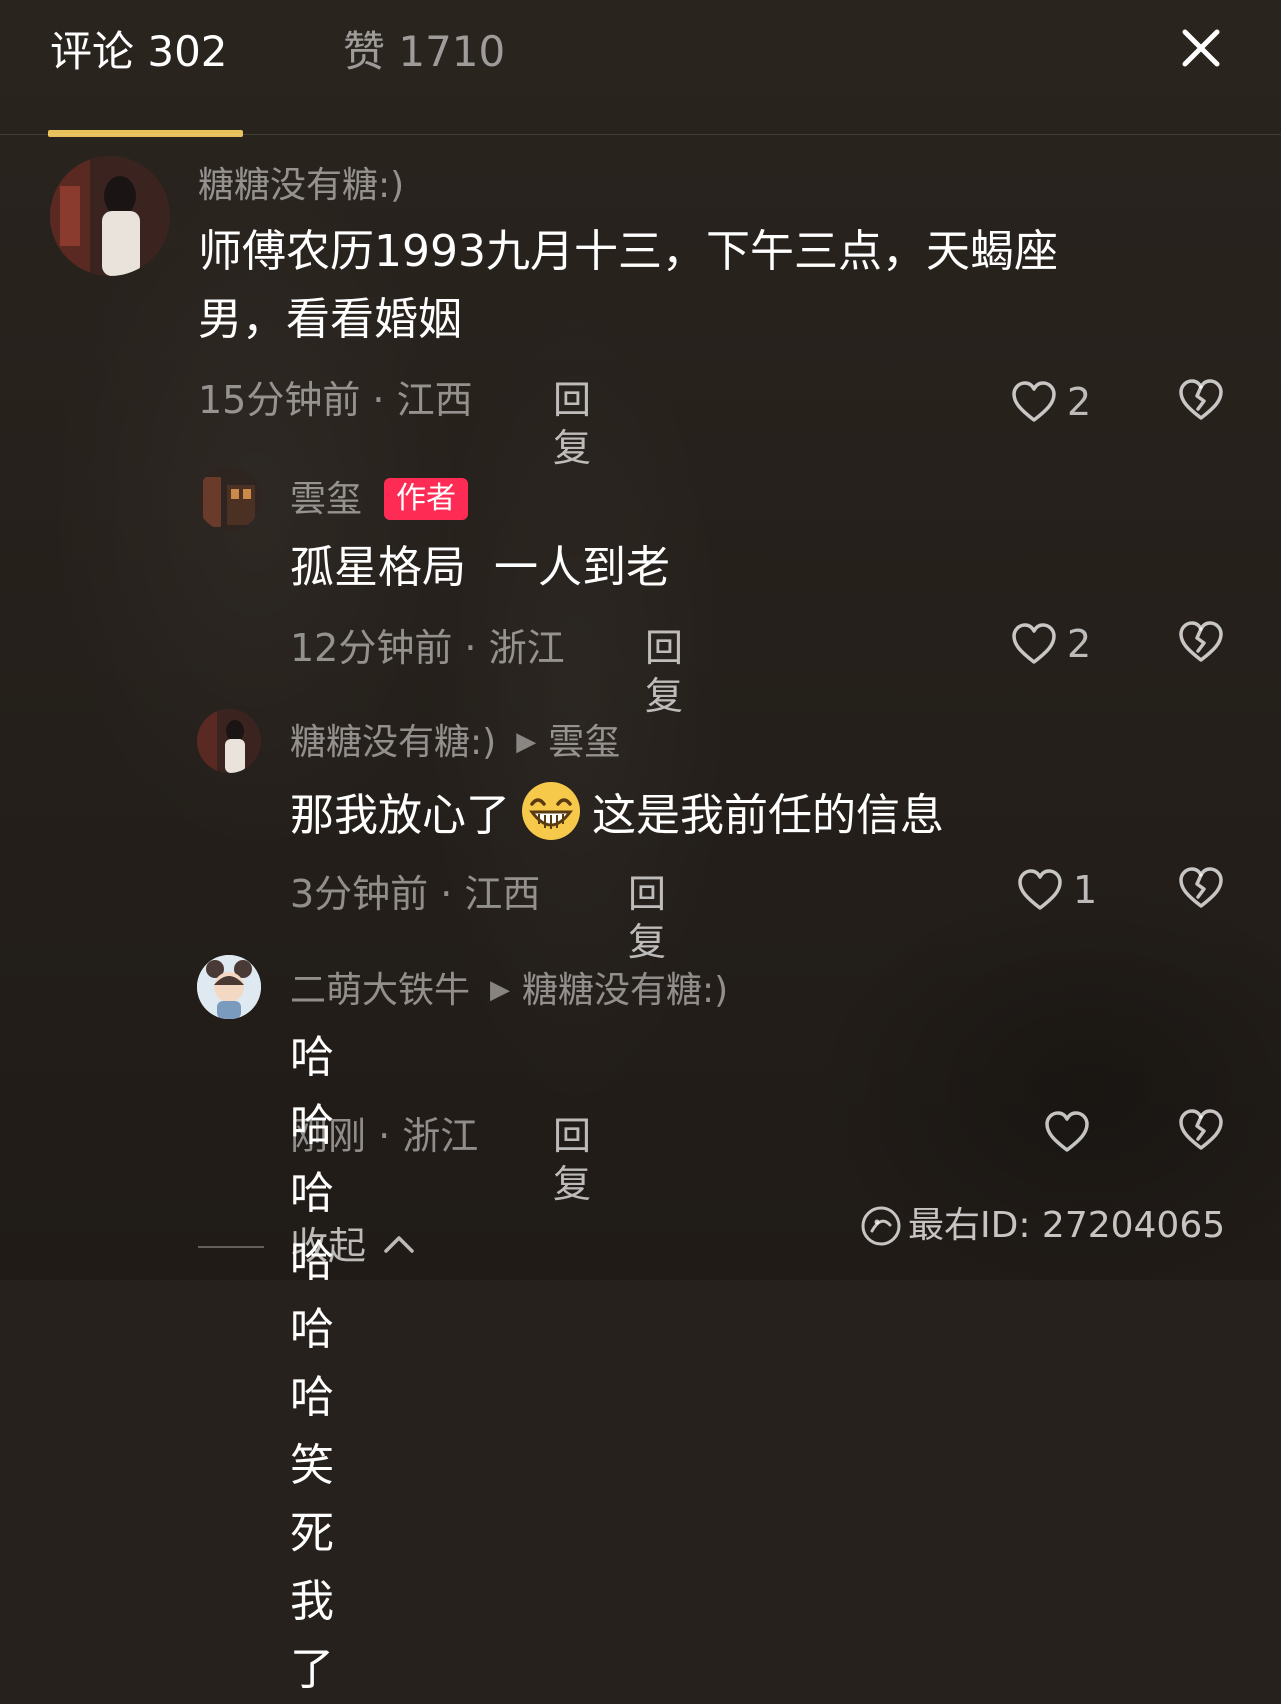 Image resolution: width=1281 pixels, height=1704 pixels. I want to click on header-divider, so click(640, 134).